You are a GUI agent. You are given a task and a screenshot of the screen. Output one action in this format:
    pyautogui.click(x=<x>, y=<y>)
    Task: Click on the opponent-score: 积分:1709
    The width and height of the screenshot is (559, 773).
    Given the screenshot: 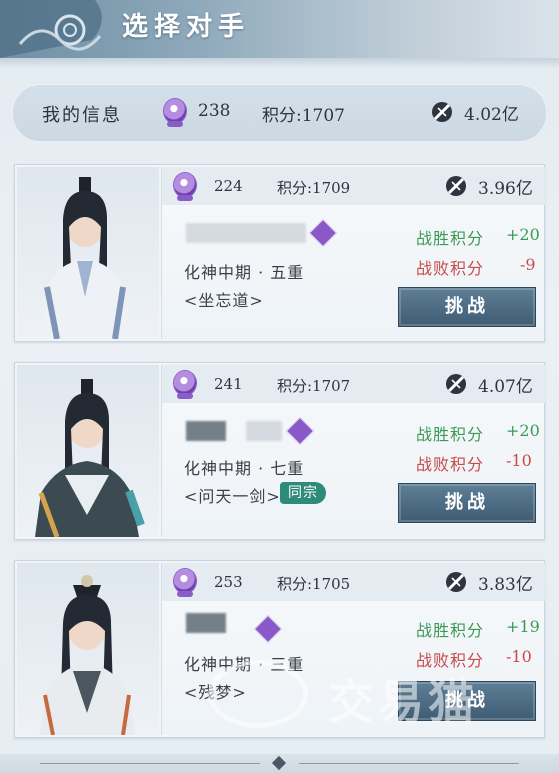 What is the action you would take?
    pyautogui.click(x=314, y=188)
    